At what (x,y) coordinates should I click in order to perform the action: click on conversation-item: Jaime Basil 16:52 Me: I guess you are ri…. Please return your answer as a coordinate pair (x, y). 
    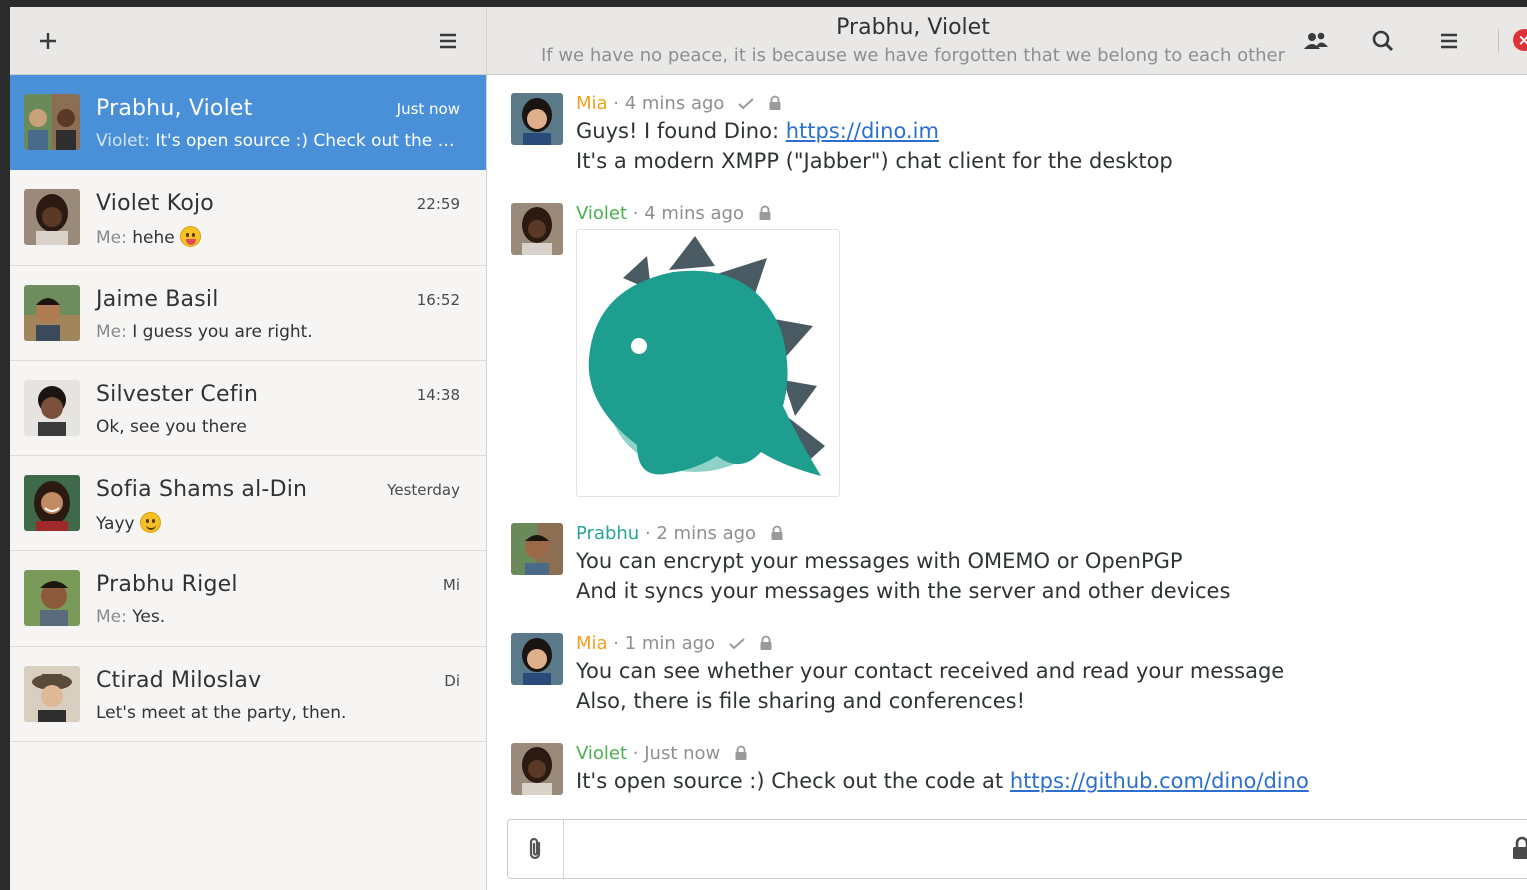
    Looking at the image, I should click on (248, 313).